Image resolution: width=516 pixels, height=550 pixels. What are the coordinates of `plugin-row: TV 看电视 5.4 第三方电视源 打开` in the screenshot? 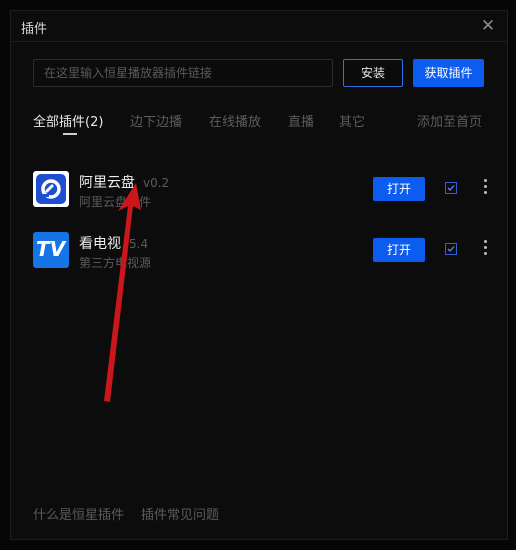 It's located at (263, 252).